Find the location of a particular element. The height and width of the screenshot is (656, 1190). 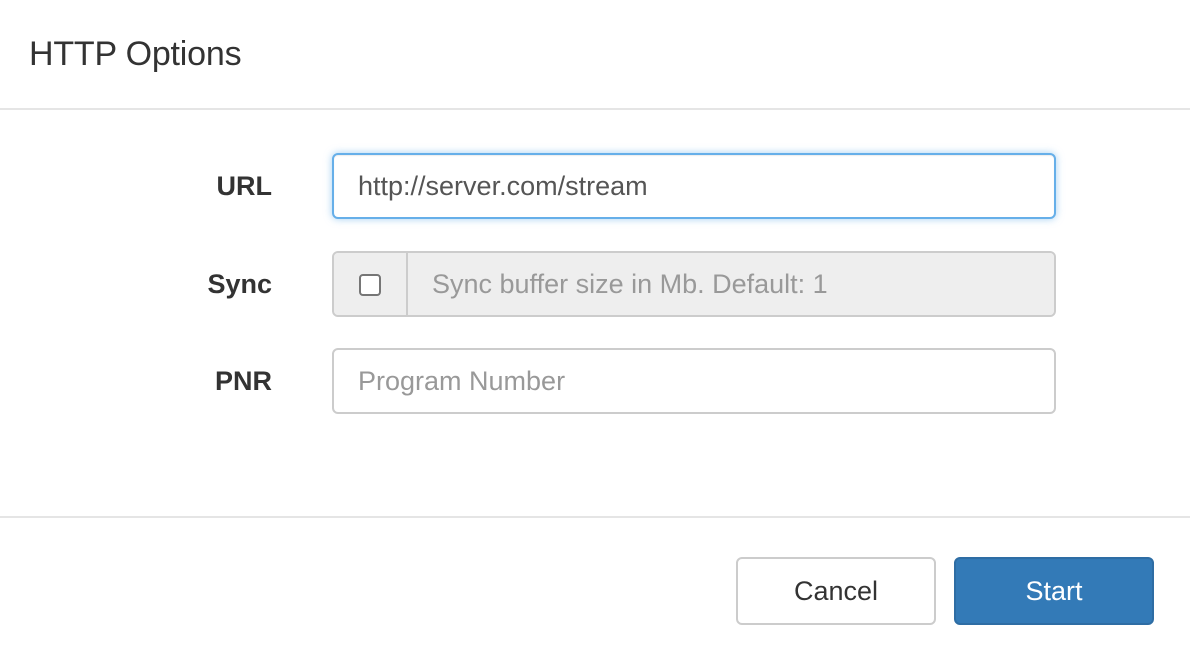

url-label: URL is located at coordinates (244, 186).